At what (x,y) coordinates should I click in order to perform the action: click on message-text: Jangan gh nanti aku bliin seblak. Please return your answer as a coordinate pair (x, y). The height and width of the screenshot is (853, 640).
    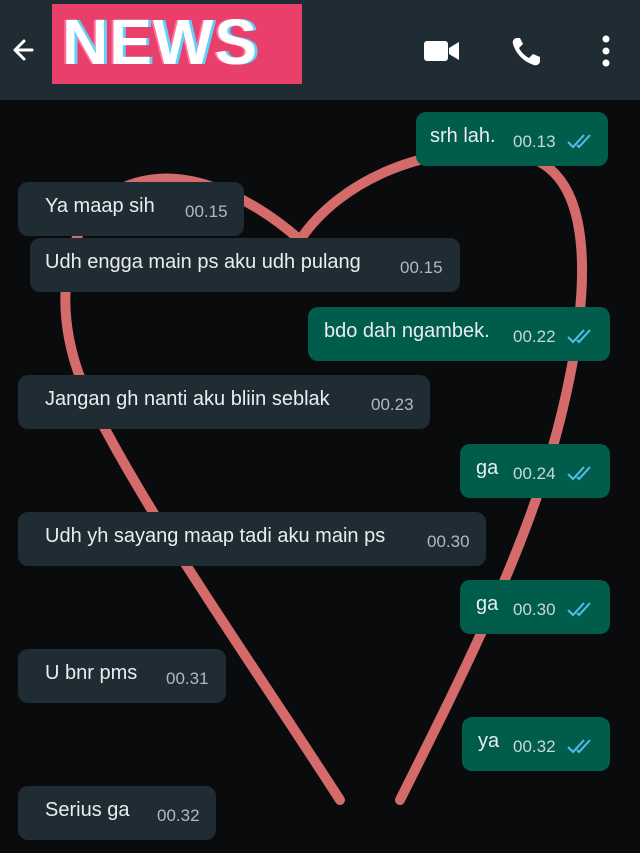
    Looking at the image, I should click on (187, 399).